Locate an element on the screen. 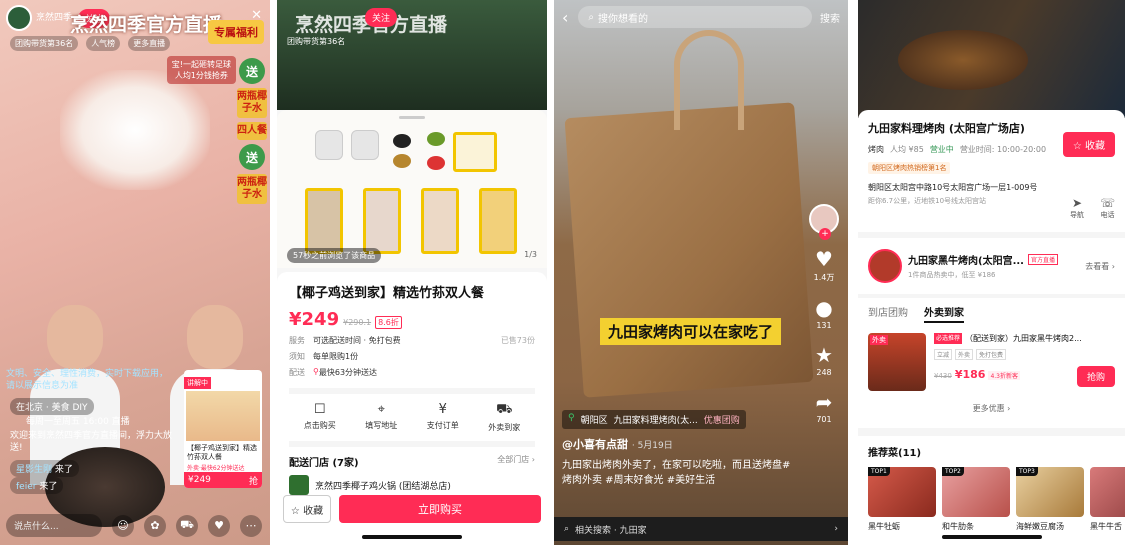 This screenshot has height=545, width=1125. host-avatar is located at coordinates (19, 18).